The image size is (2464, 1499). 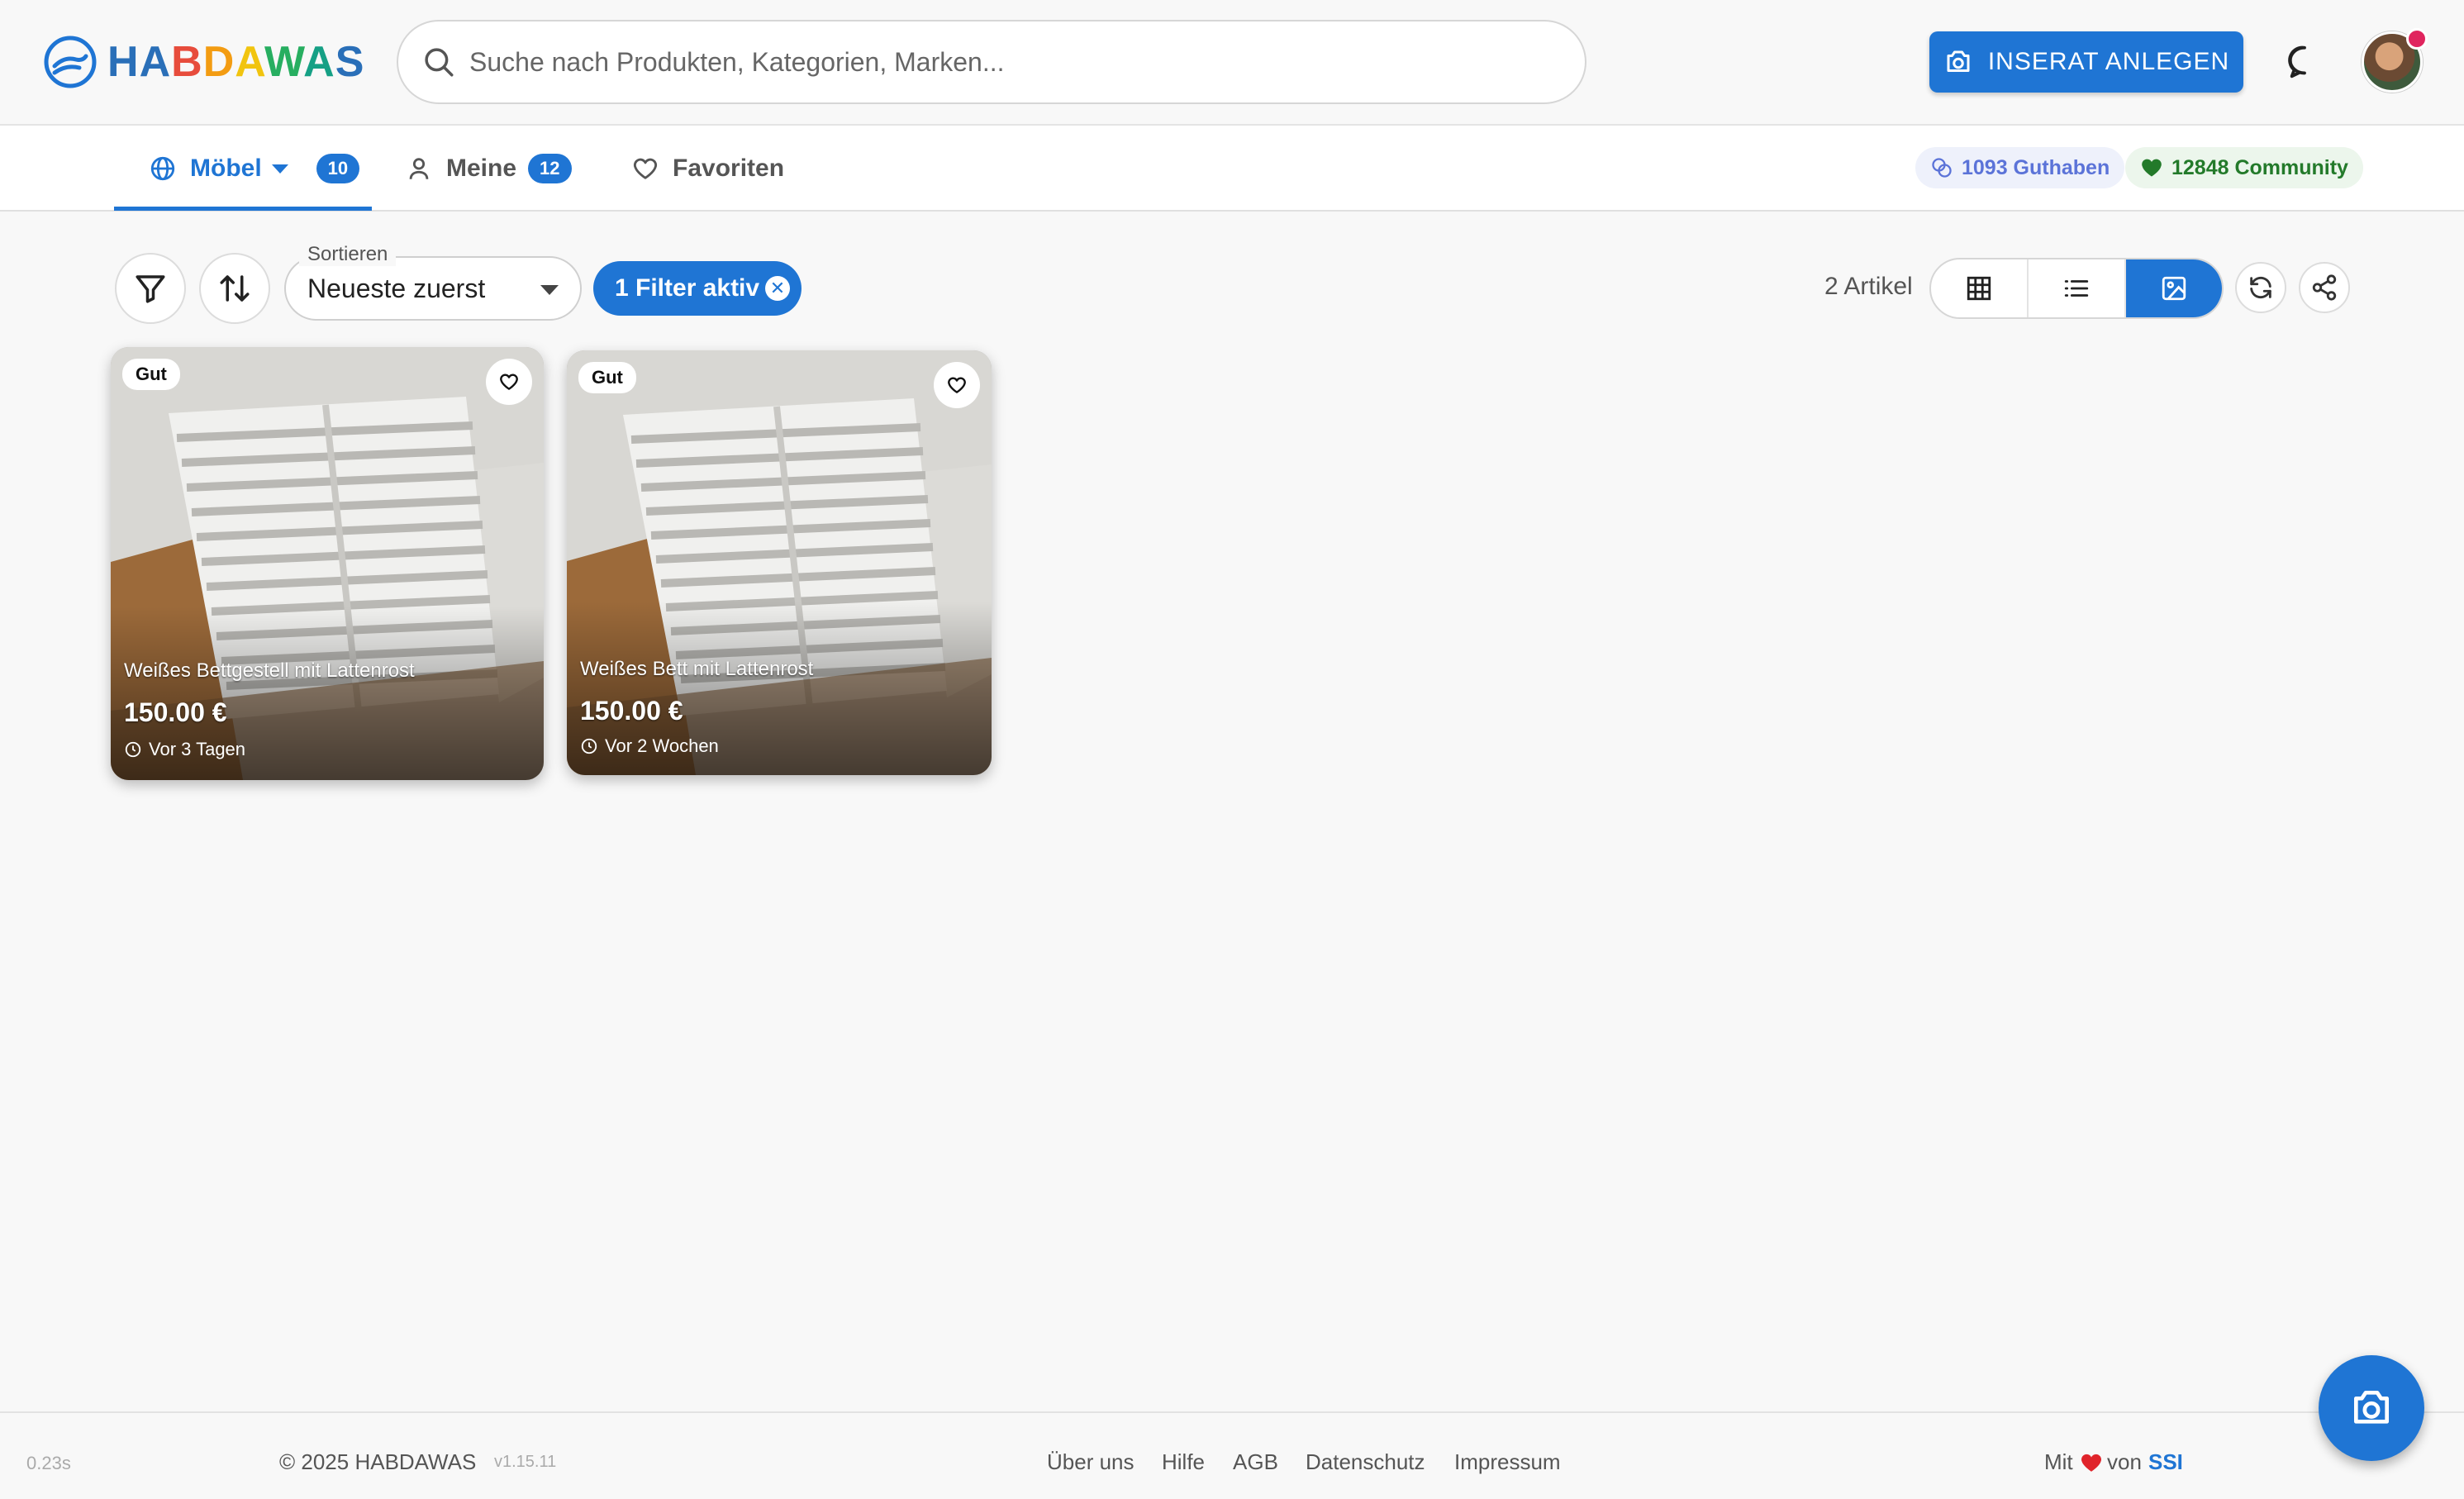 What do you see at coordinates (2305, 62) in the screenshot?
I see `chat-icon` at bounding box center [2305, 62].